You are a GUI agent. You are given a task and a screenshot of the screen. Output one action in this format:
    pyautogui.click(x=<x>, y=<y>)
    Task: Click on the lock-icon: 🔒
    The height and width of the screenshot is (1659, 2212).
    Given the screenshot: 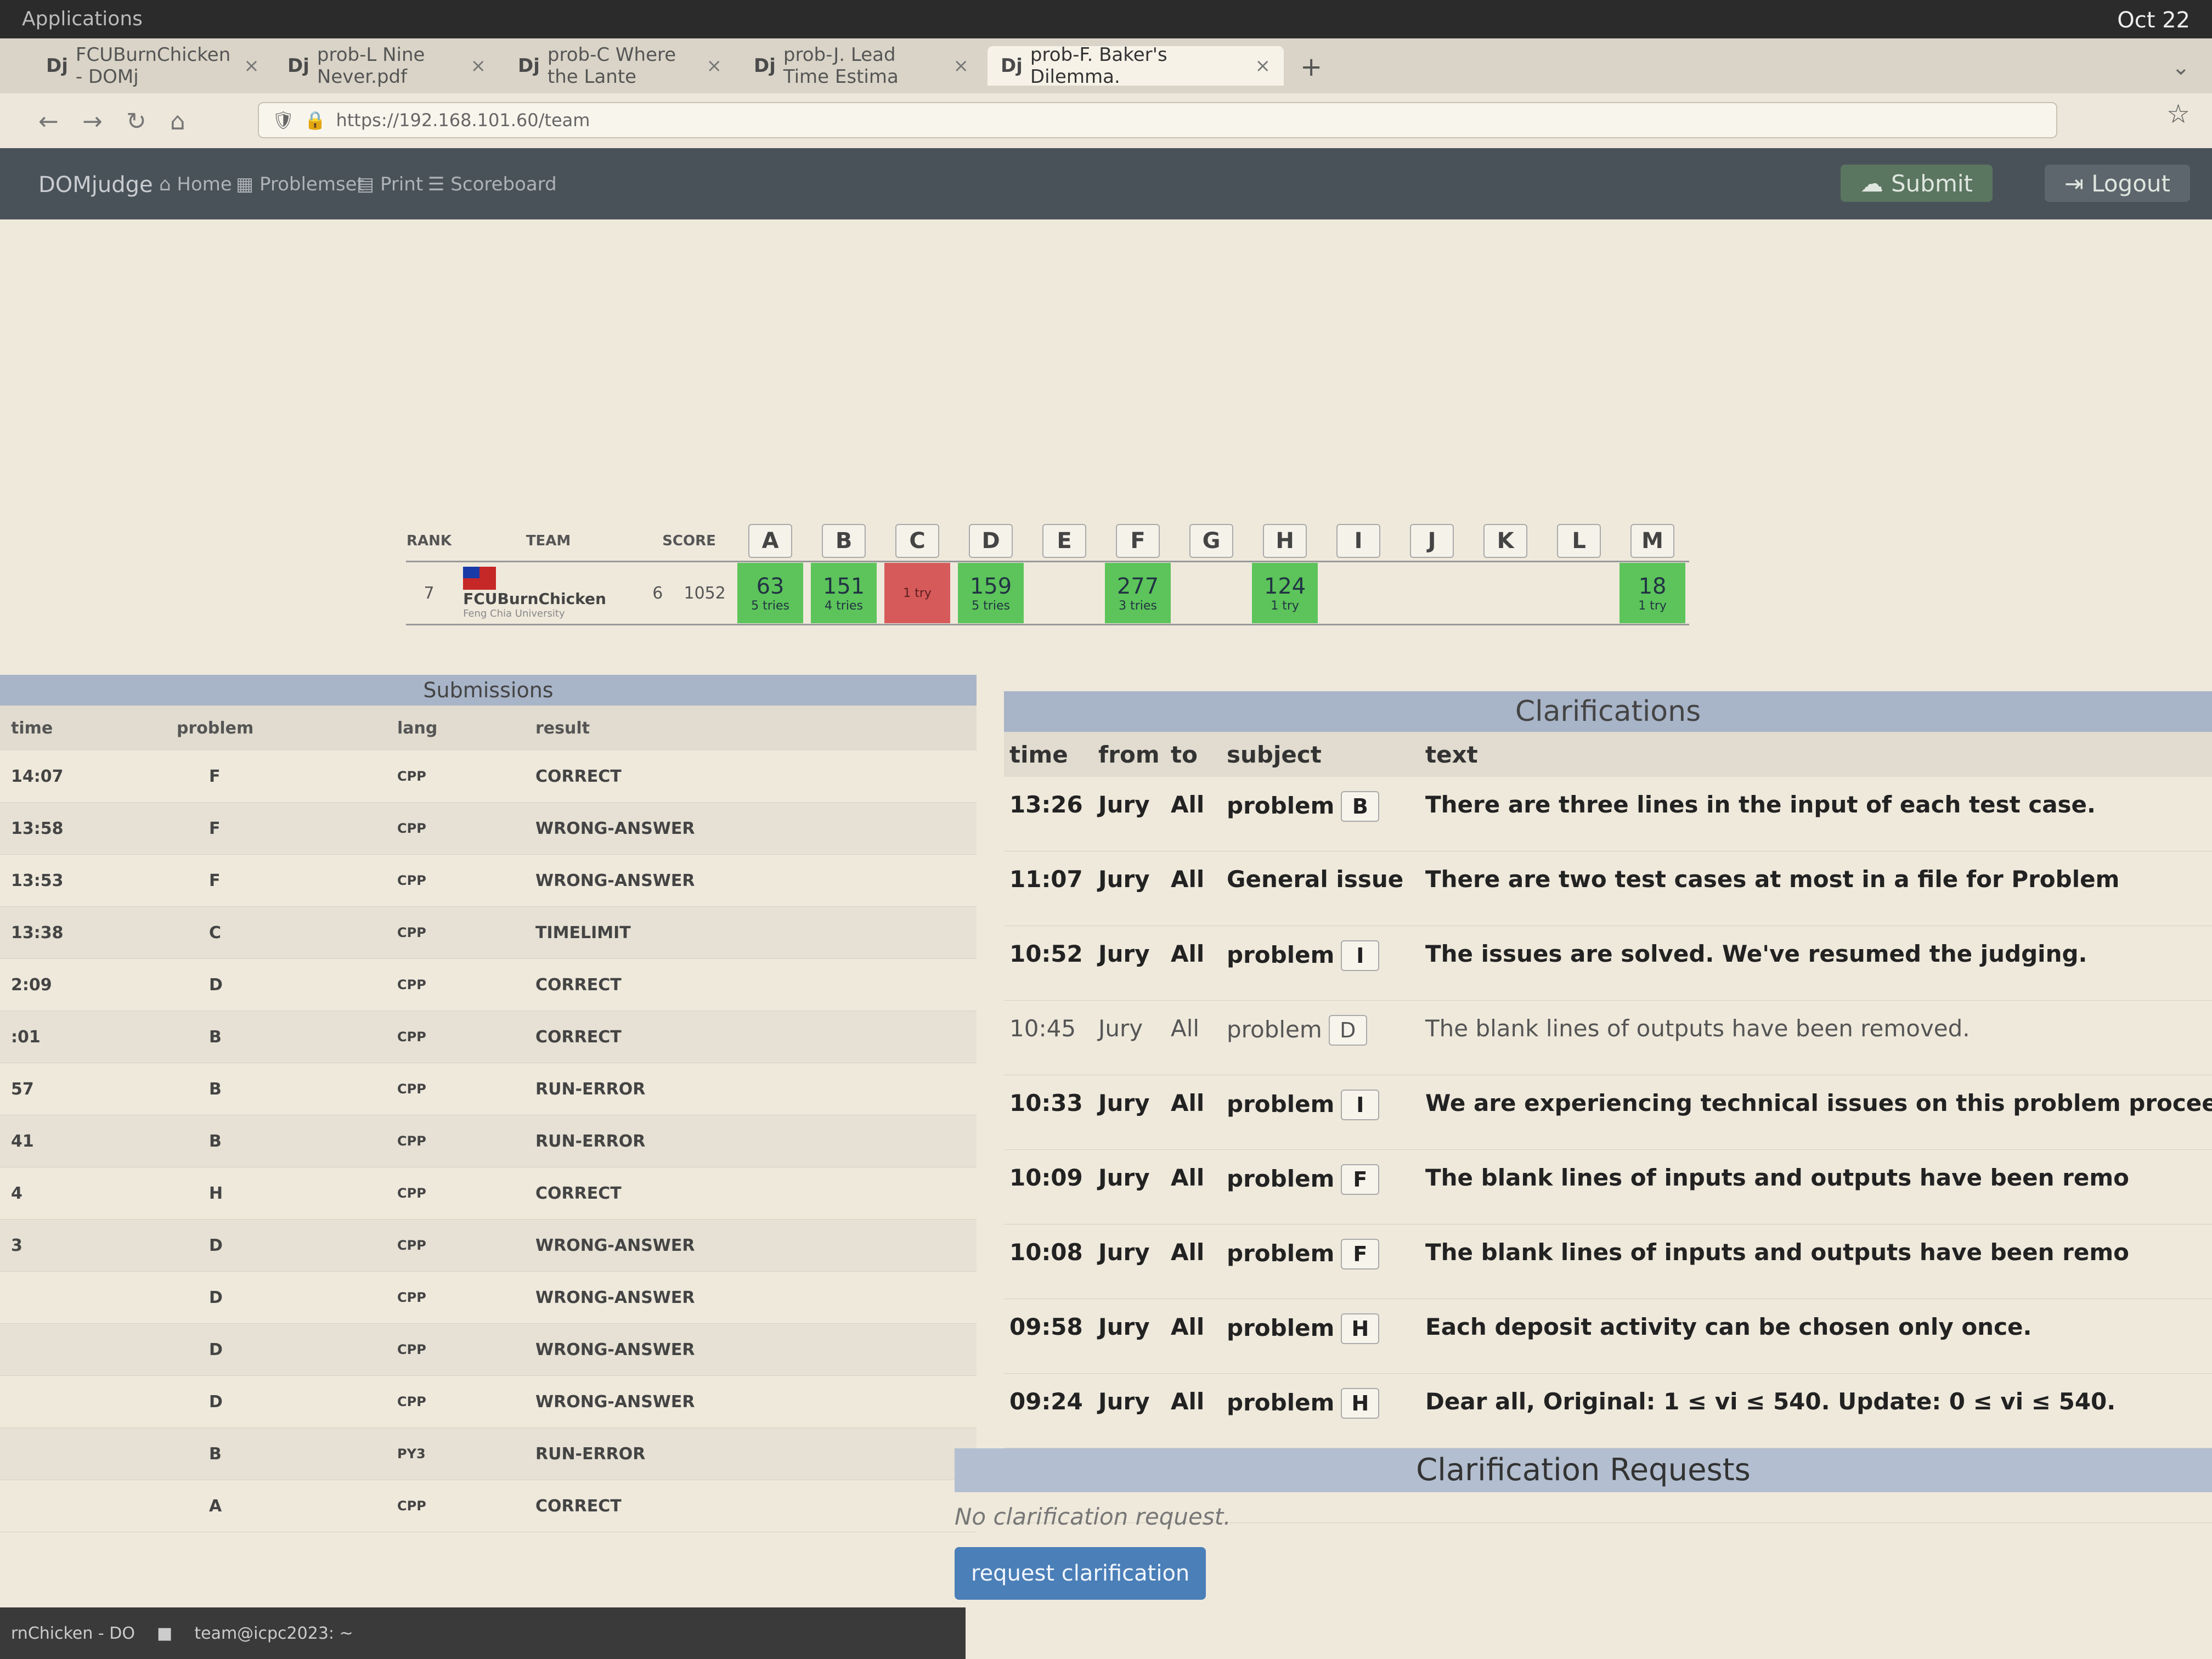 What is the action you would take?
    pyautogui.click(x=315, y=120)
    